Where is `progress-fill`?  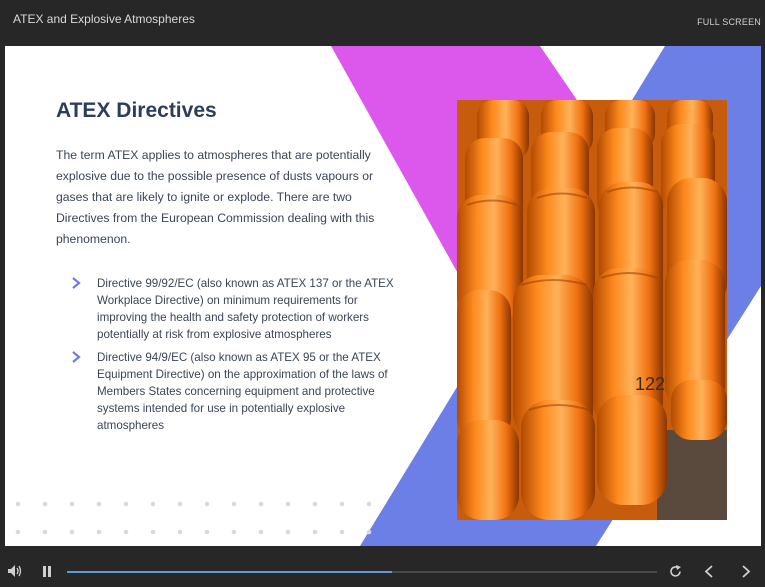 progress-fill is located at coordinates (229, 572).